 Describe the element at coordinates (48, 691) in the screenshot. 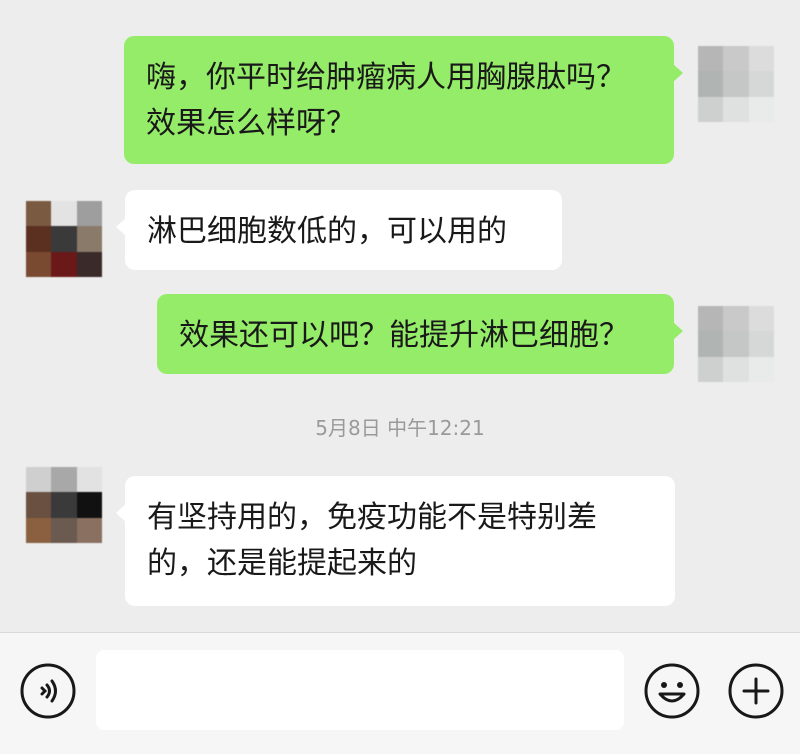

I see `voice-icon` at that location.